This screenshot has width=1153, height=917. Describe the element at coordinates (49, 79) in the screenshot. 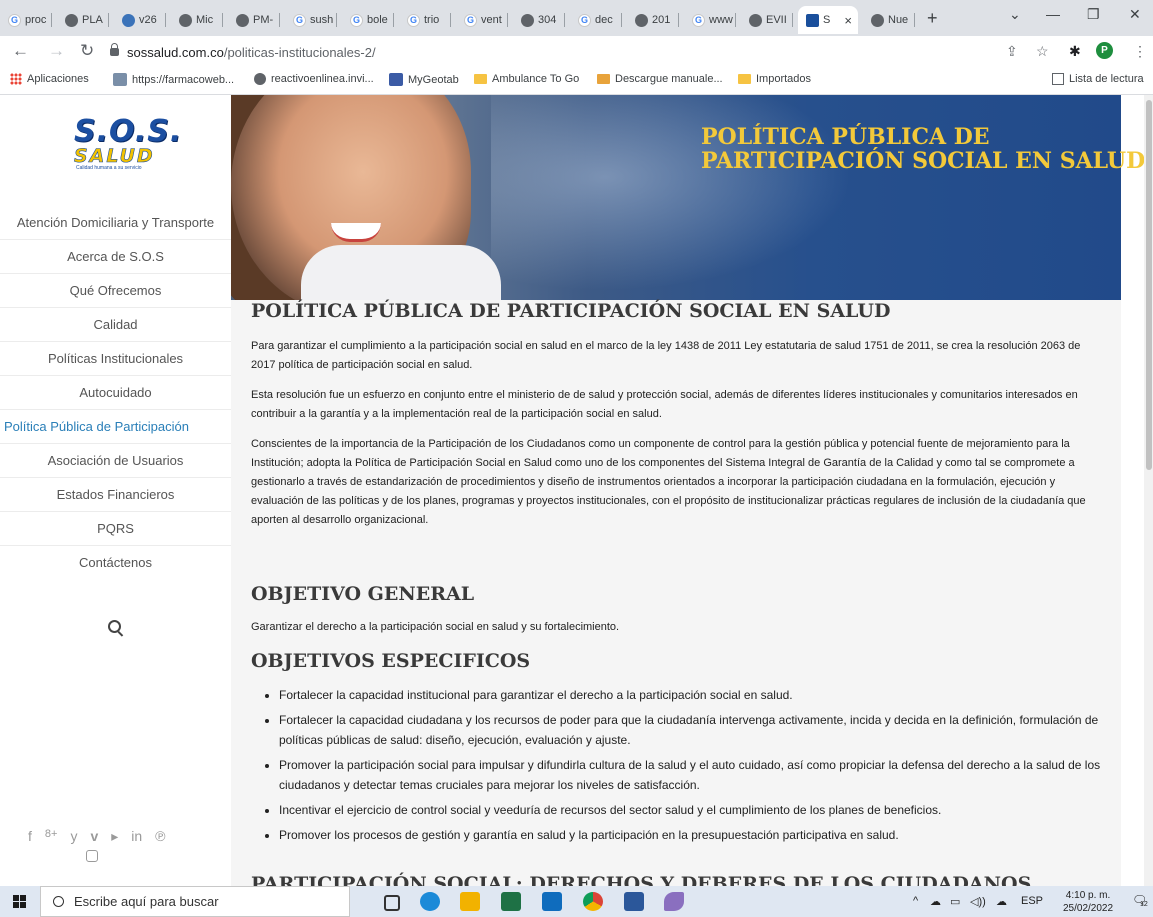

I see `bookmark-apps: Aplicaciones` at that location.